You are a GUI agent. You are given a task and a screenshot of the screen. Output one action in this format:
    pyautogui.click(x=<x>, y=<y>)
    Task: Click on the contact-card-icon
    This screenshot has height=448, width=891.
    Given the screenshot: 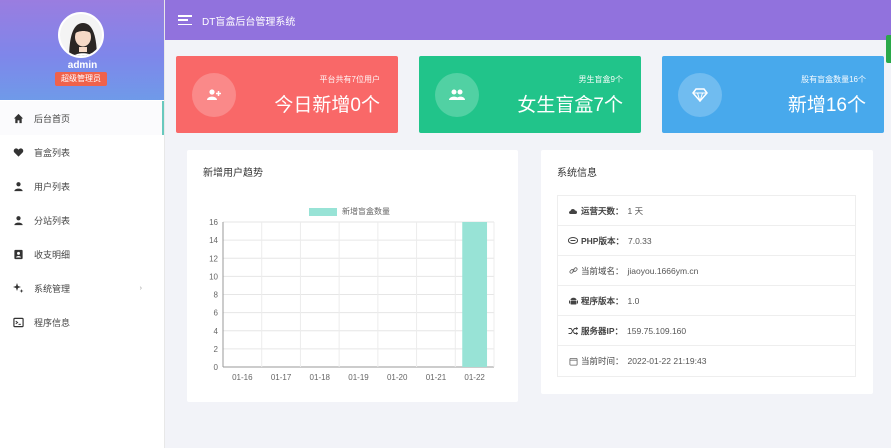 What is the action you would take?
    pyautogui.click(x=18, y=254)
    